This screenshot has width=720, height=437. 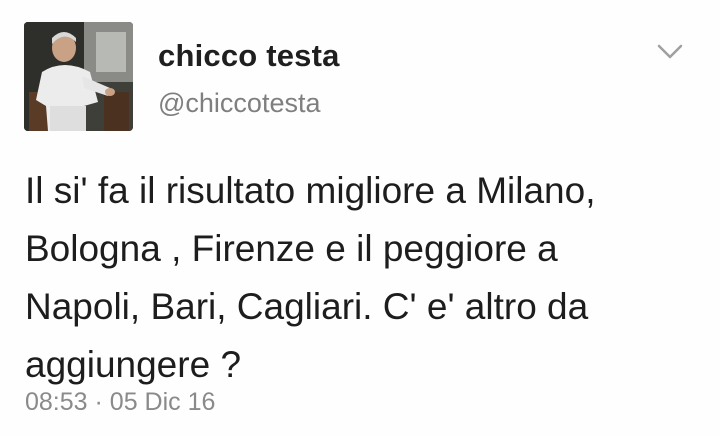 What do you see at coordinates (56, 402) in the screenshot?
I see `tweet-time: 08:53` at bounding box center [56, 402].